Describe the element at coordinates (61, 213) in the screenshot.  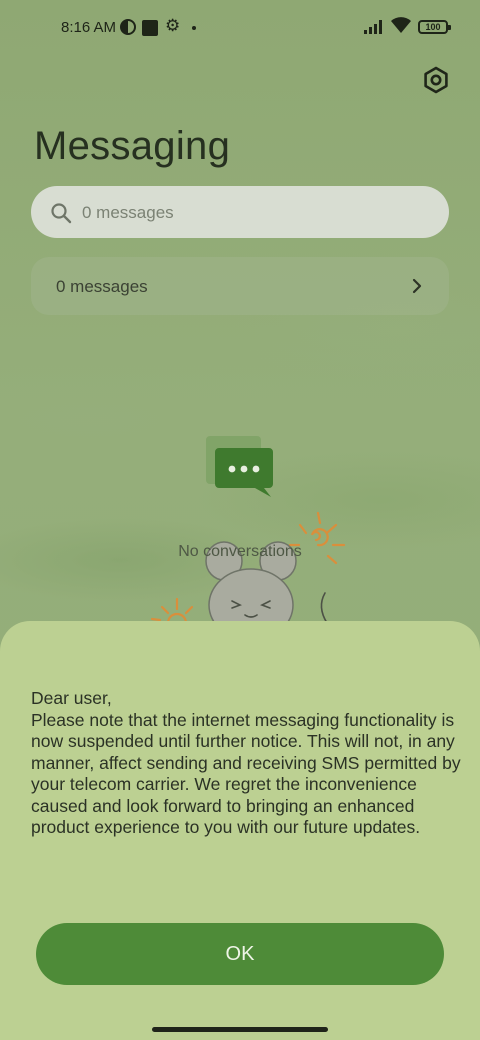
I see `search-icon` at that location.